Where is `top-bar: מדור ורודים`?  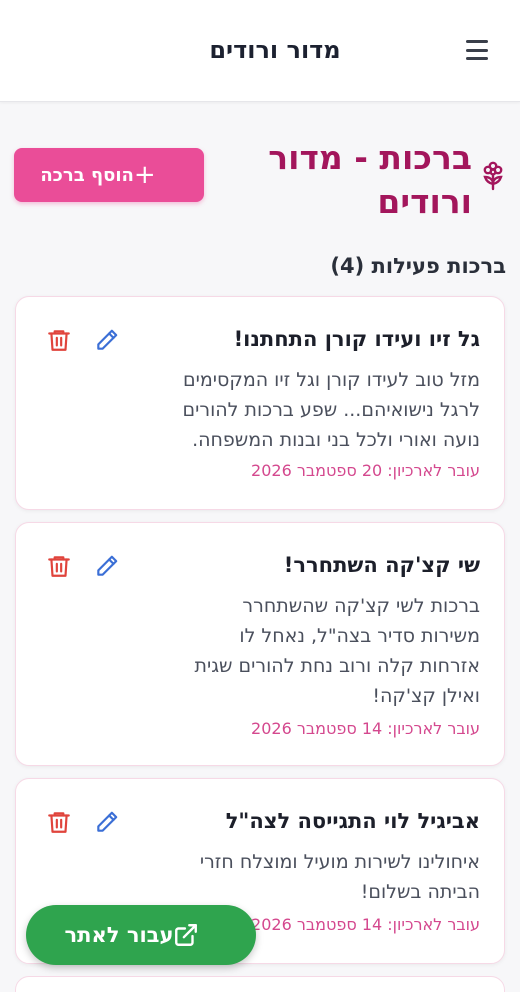 top-bar: מדור ורודים is located at coordinates (260, 51).